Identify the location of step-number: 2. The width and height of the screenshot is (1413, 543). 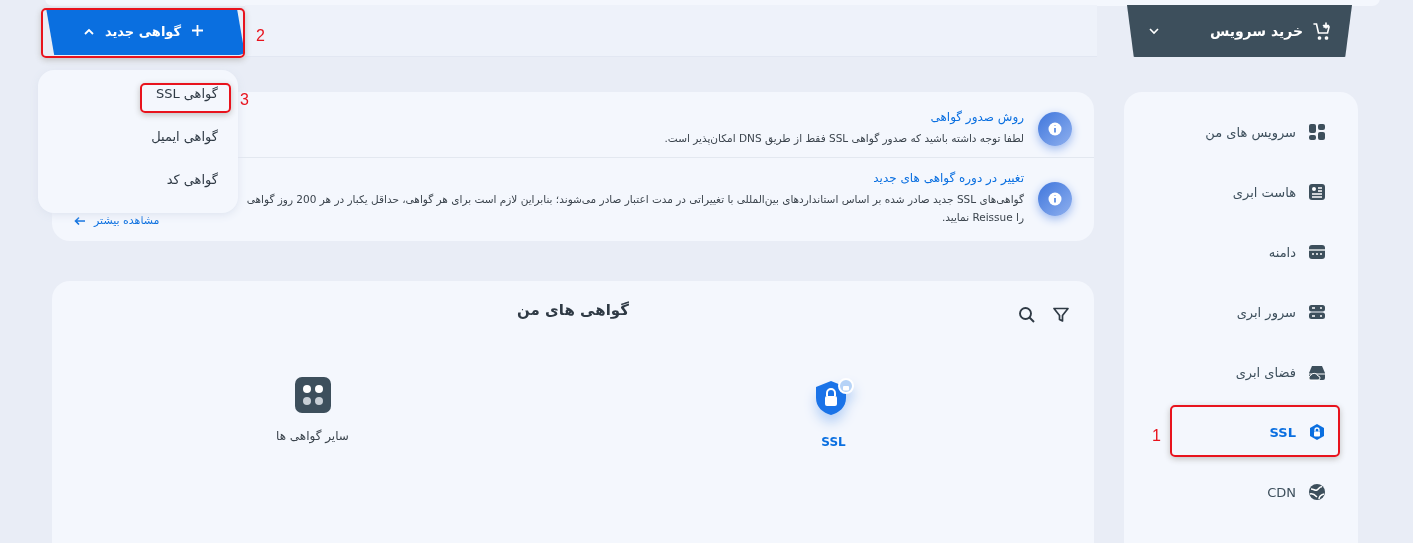
(260, 36).